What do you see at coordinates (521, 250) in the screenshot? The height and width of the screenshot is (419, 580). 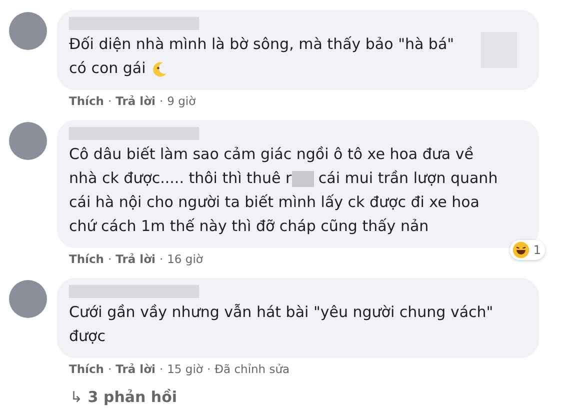 I see `laughing-emoji-icon` at bounding box center [521, 250].